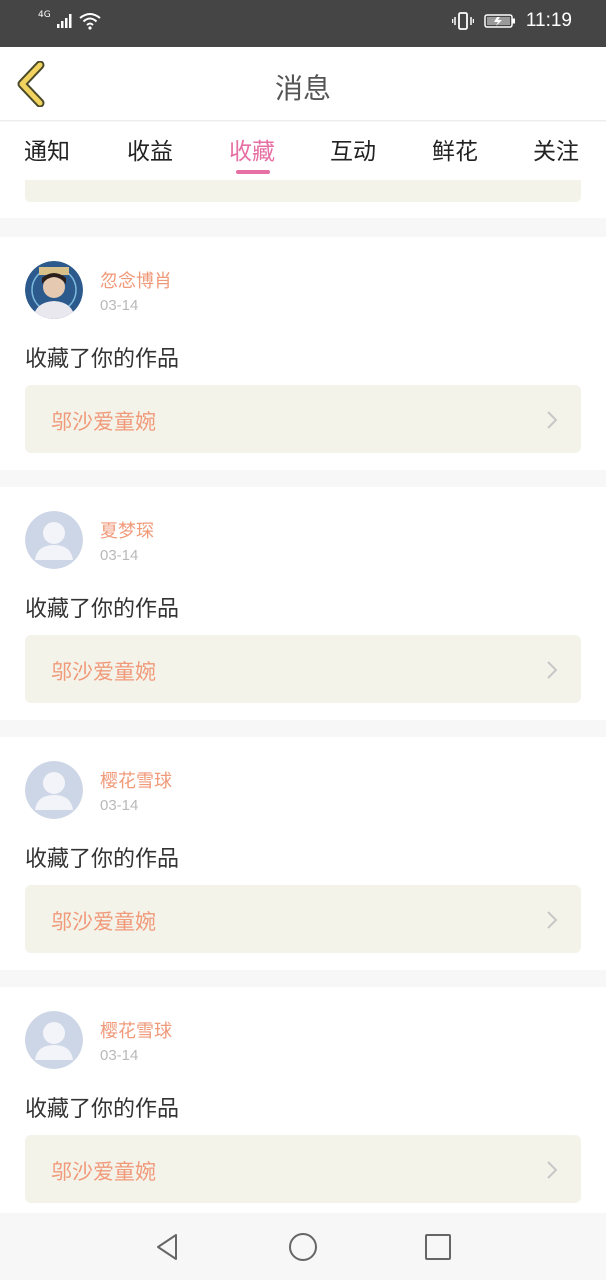 The height and width of the screenshot is (1280, 606). What do you see at coordinates (127, 530) in the screenshot?
I see `username: 夏梦琛` at bounding box center [127, 530].